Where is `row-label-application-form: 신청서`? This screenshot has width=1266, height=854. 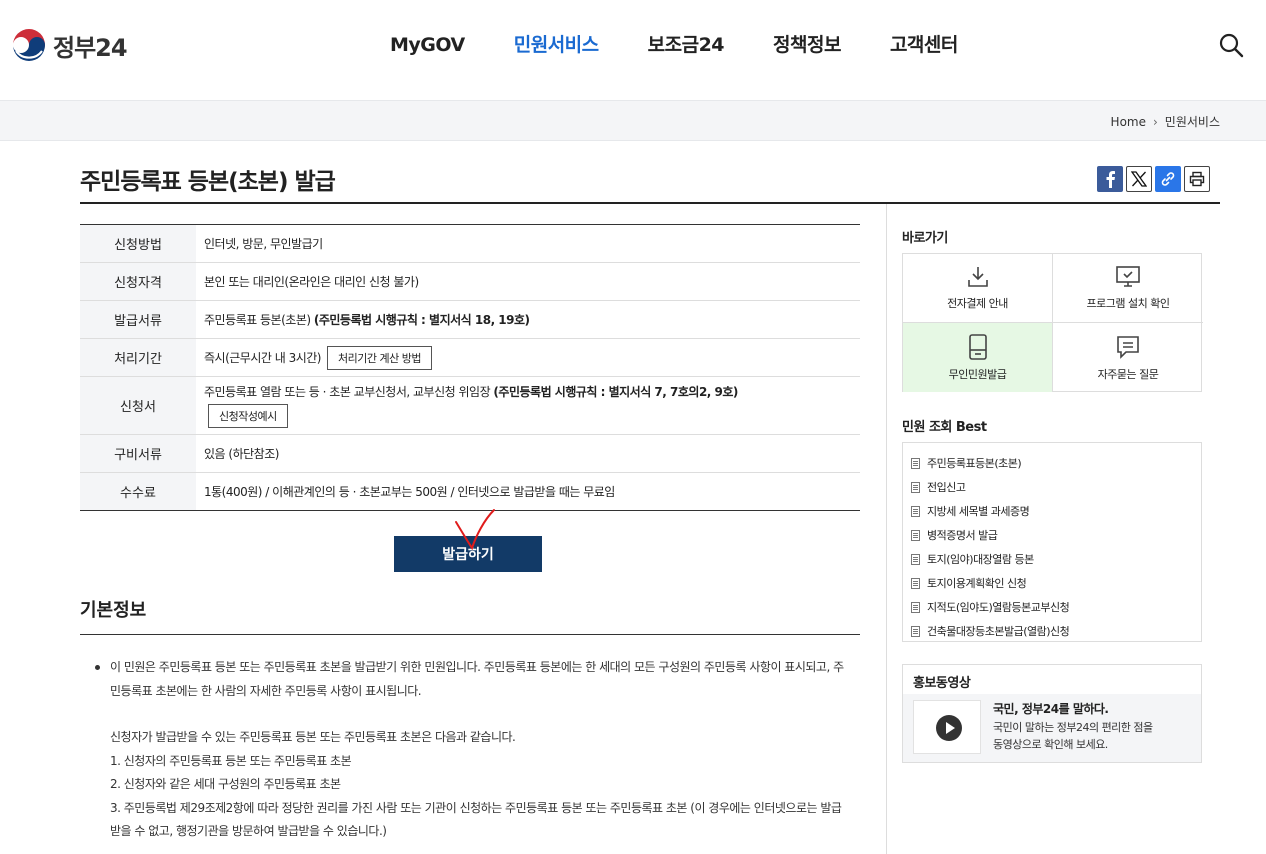
row-label-application-form: 신청서 is located at coordinates (138, 405).